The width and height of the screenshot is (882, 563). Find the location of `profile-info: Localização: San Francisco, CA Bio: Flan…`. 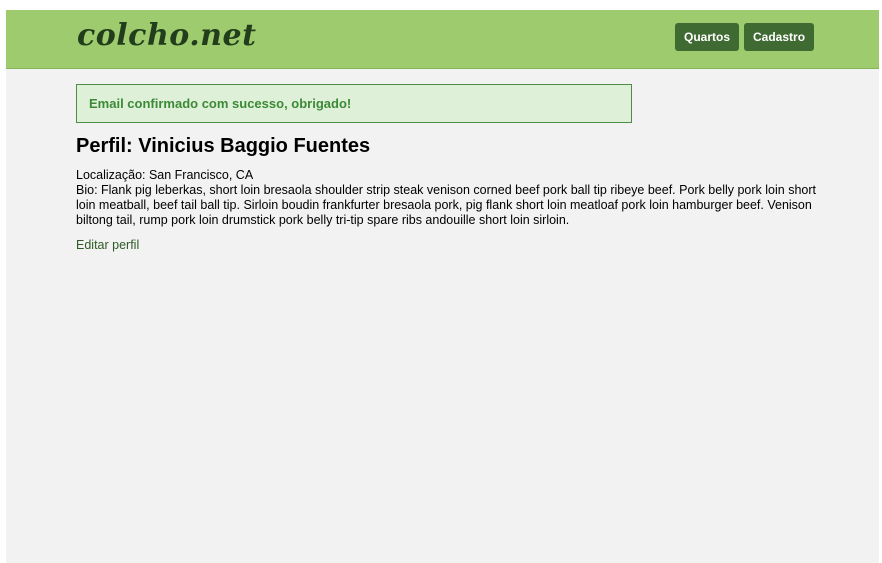

profile-info: Localização: San Francisco, CA Bio: Flan… is located at coordinates (456, 198).